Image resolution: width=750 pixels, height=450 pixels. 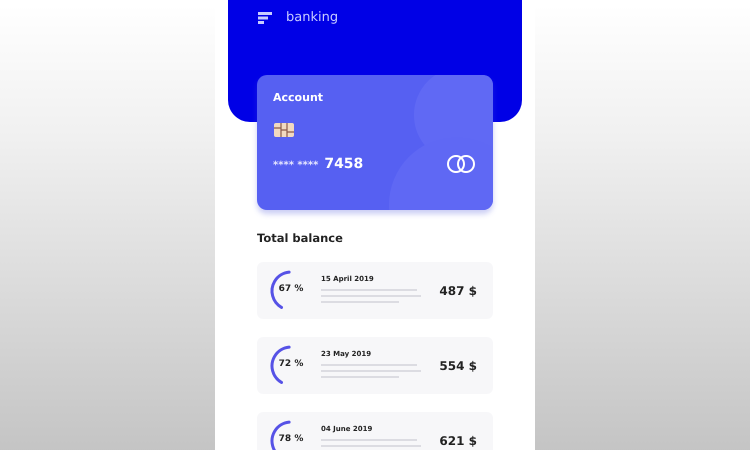 I want to click on percent-label: 78 %, so click(x=291, y=439).